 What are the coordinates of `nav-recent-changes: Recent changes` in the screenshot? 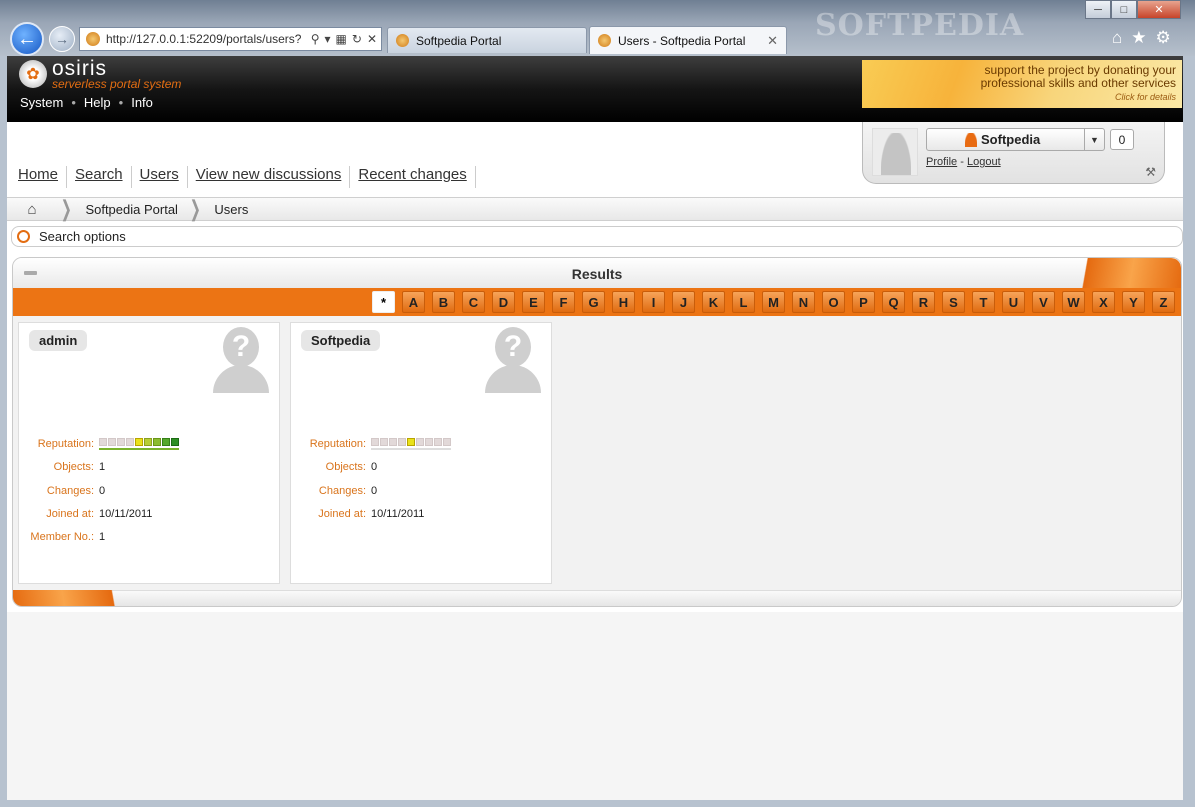 It's located at (417, 177).